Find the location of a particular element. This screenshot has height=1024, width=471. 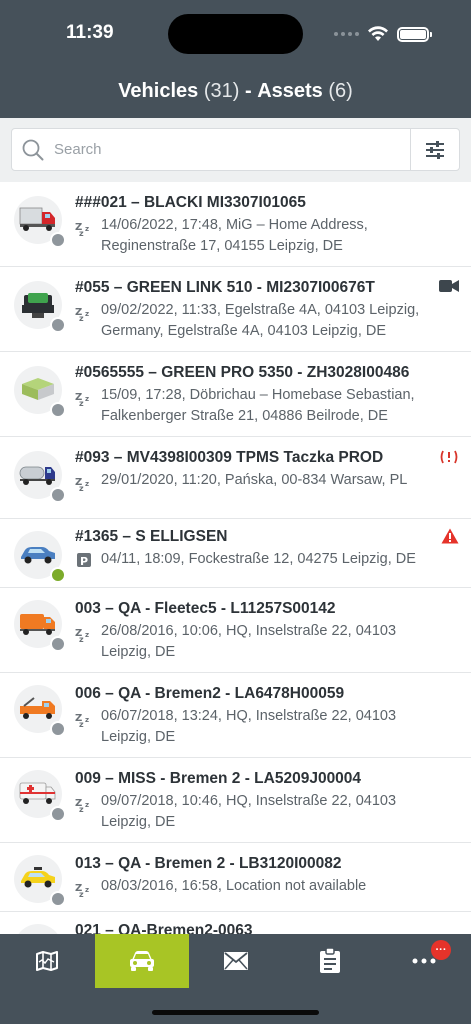

more-icon is located at coordinates (424, 961).